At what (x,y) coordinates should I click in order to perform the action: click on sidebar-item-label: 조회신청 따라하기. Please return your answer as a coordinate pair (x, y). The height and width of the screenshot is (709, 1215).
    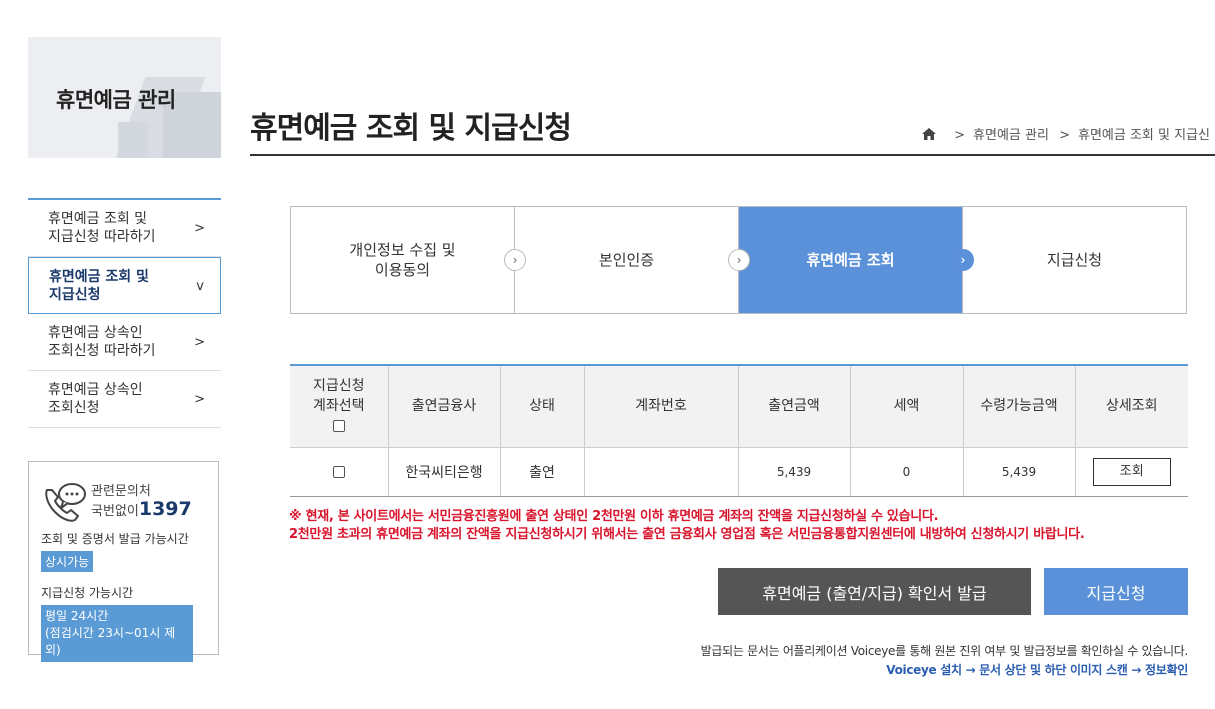
    Looking at the image, I should click on (102, 351).